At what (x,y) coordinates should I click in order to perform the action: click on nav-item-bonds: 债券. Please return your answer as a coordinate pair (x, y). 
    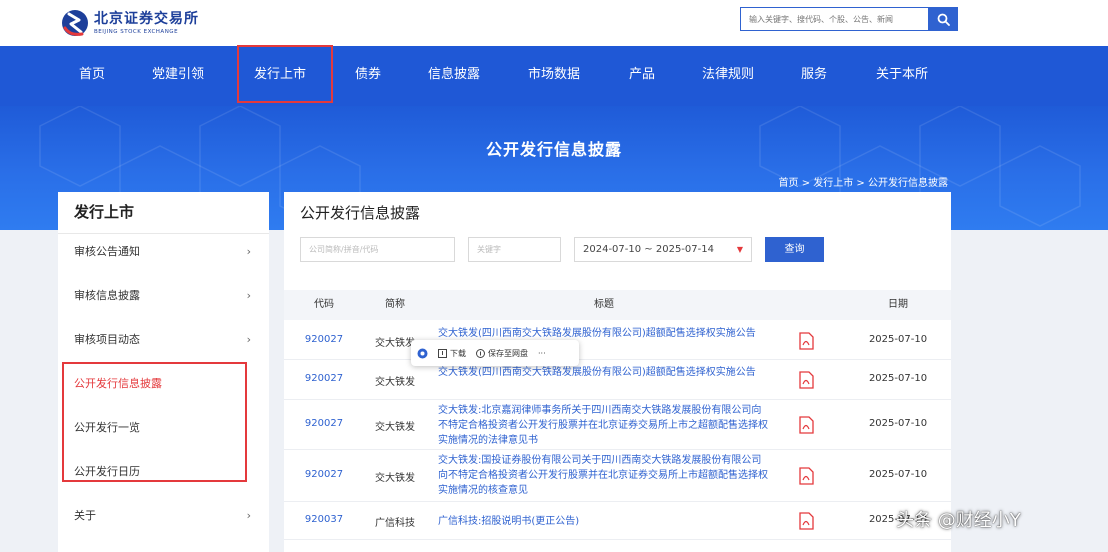
    Looking at the image, I should click on (368, 76).